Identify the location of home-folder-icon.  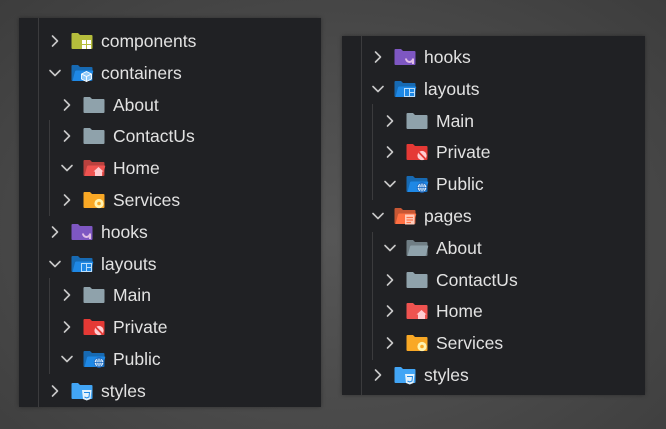
(417, 311).